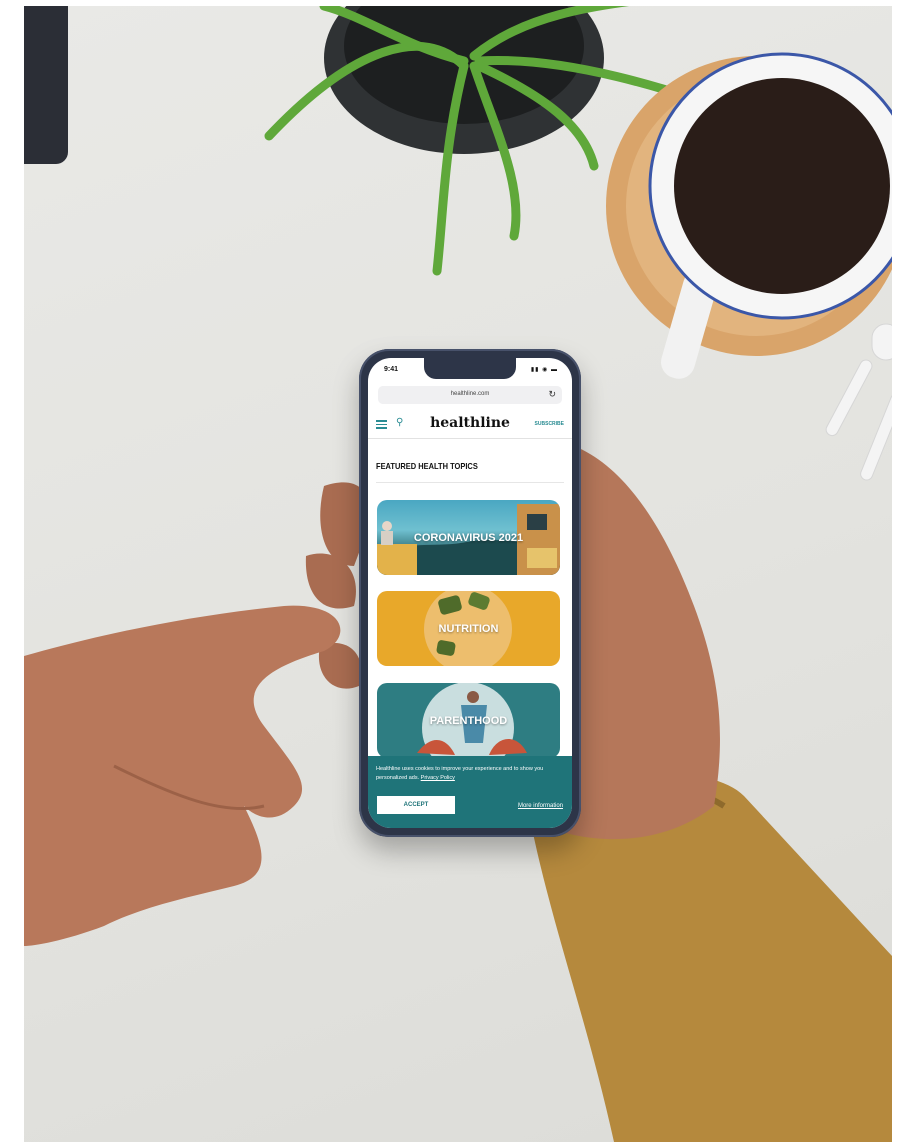 Image resolution: width=906 pixels, height=1143 pixels. I want to click on more-information-link: More information, so click(540, 806).